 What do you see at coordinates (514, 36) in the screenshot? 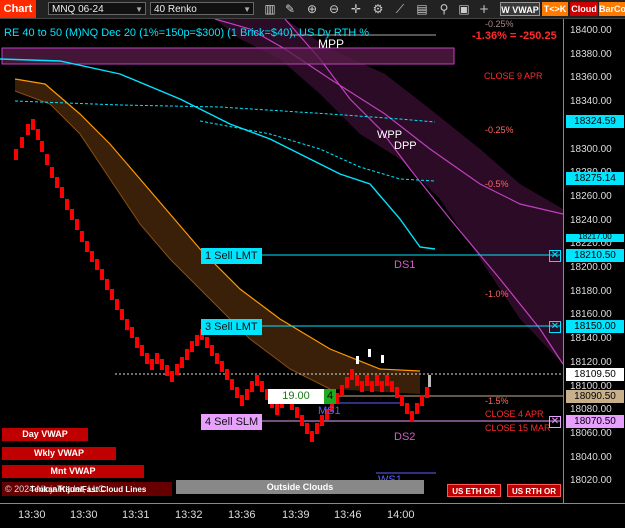
I see `percent-change: -1.36% = -250.25` at bounding box center [514, 36].